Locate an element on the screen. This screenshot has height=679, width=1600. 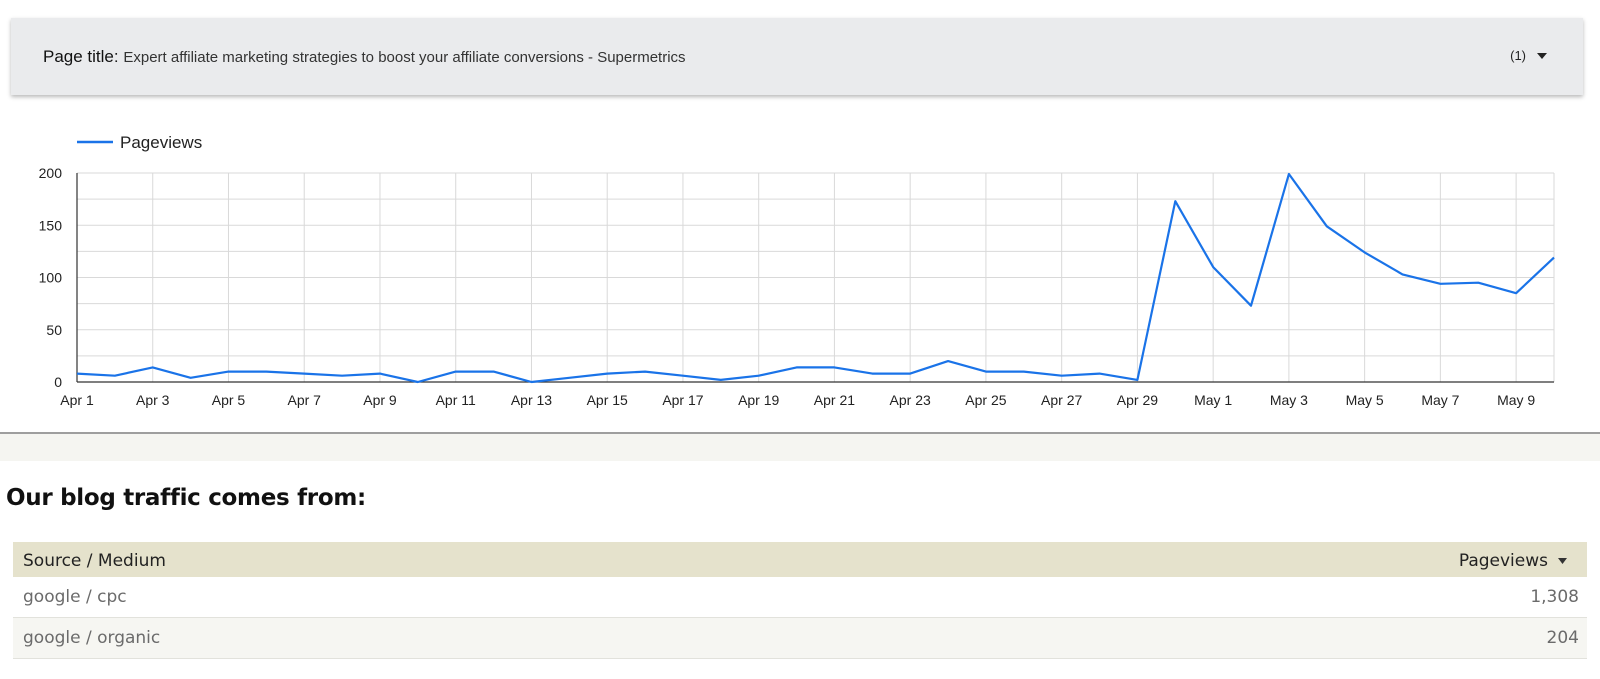
y-tick-label: 50 is located at coordinates (54, 330).